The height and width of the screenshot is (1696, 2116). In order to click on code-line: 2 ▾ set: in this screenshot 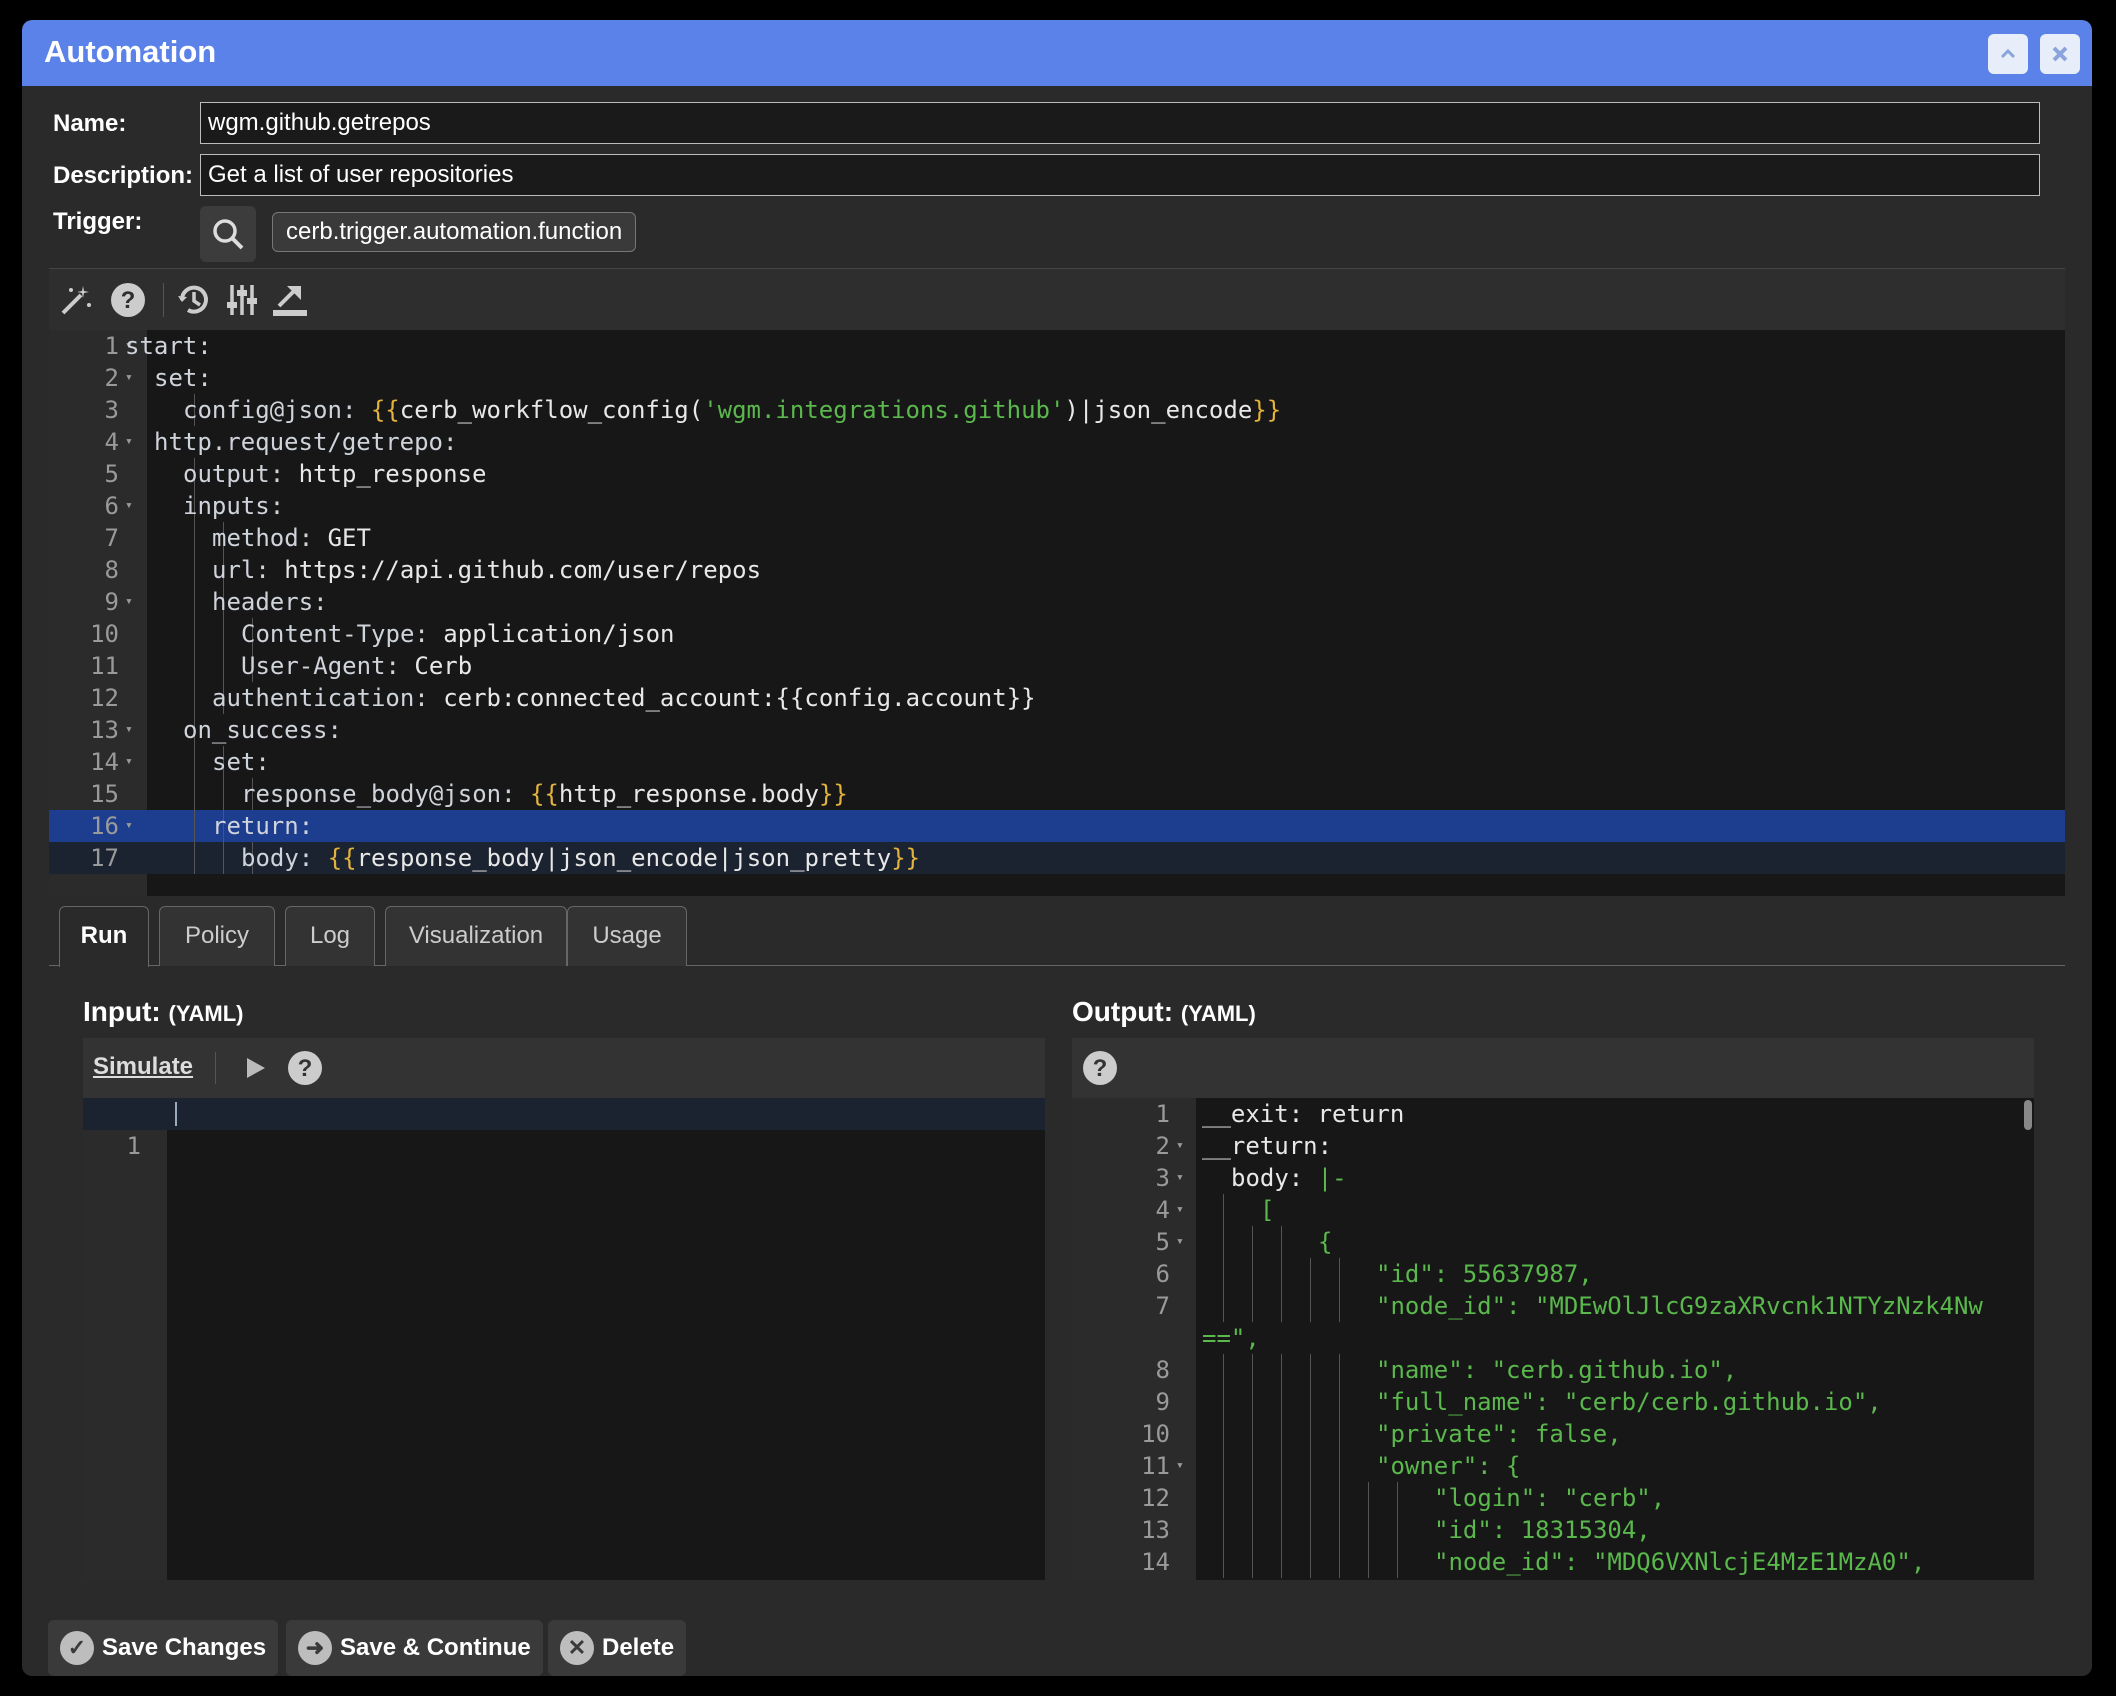, I will do `click(1057, 378)`.